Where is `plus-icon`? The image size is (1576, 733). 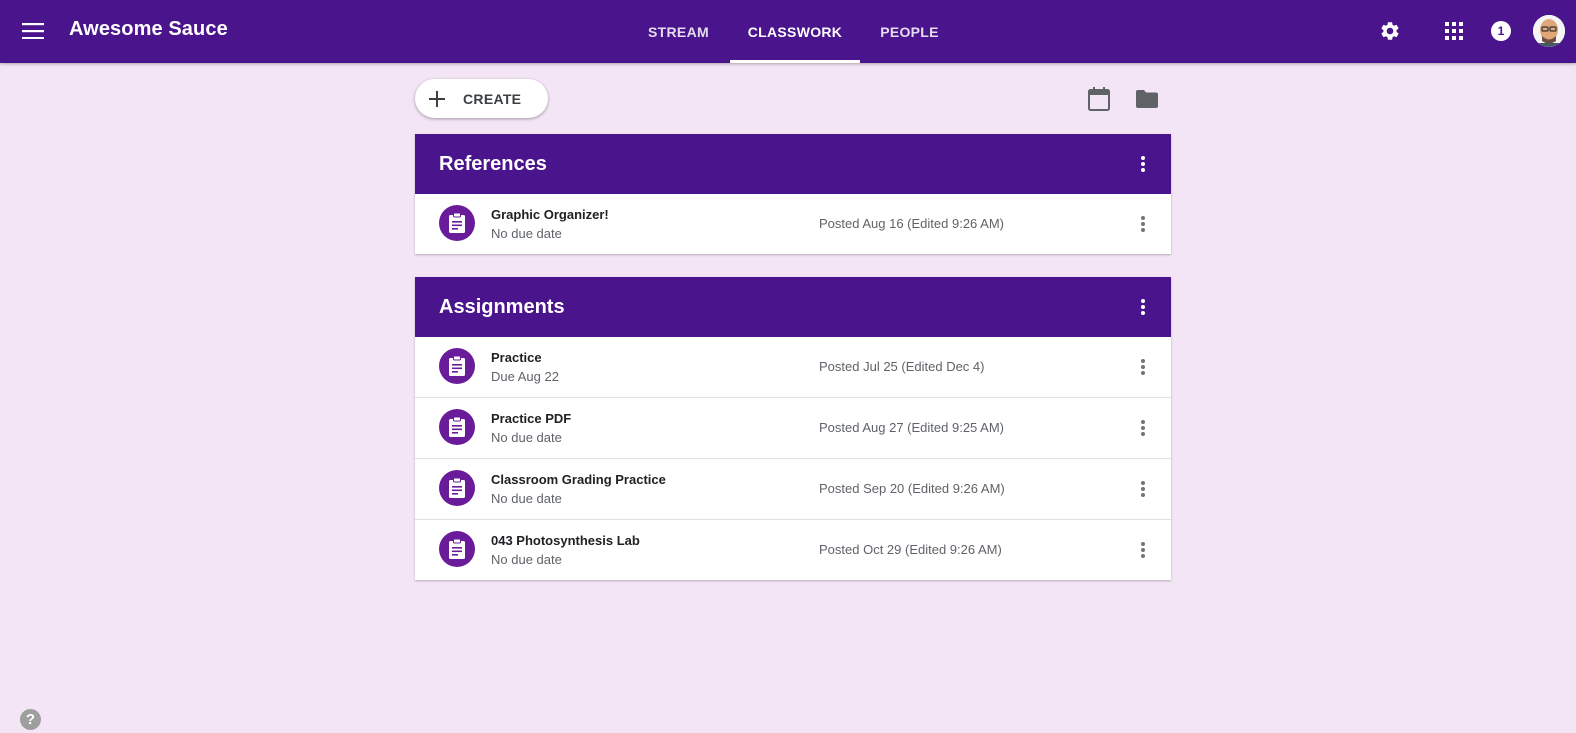
plus-icon is located at coordinates (437, 99).